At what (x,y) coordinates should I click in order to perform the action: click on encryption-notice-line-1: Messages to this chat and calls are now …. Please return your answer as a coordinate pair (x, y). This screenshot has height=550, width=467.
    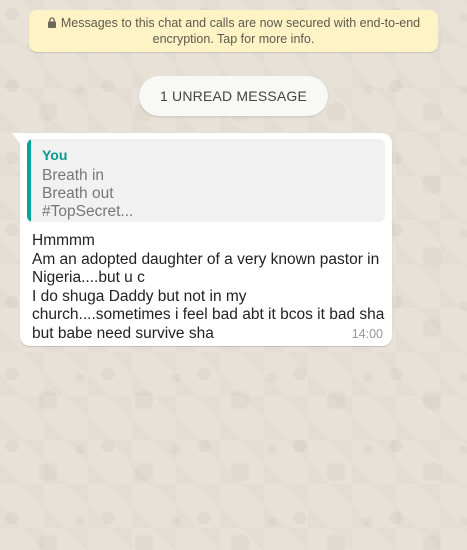
    Looking at the image, I should click on (233, 23).